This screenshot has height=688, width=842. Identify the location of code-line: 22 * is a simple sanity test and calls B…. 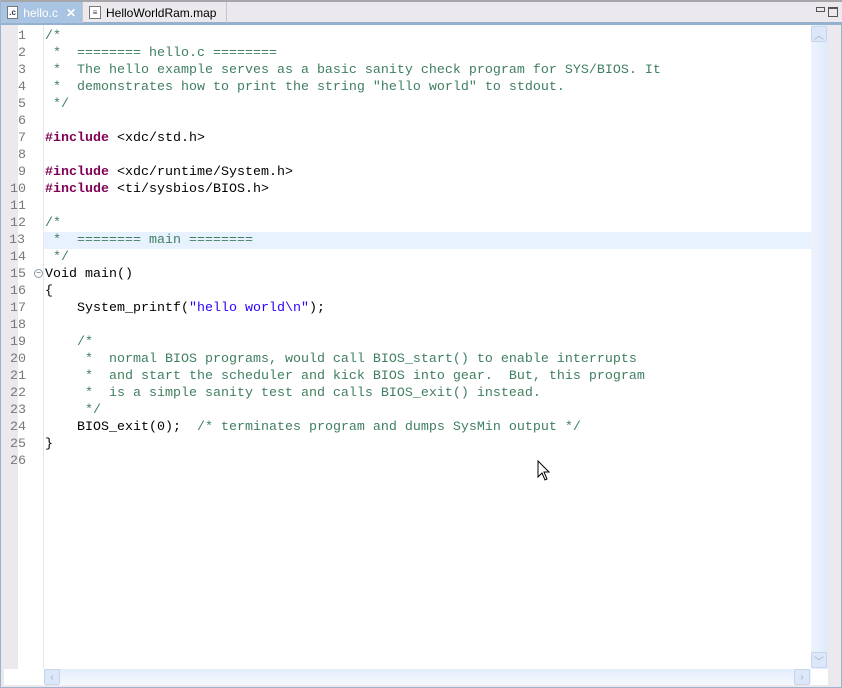
(410, 393).